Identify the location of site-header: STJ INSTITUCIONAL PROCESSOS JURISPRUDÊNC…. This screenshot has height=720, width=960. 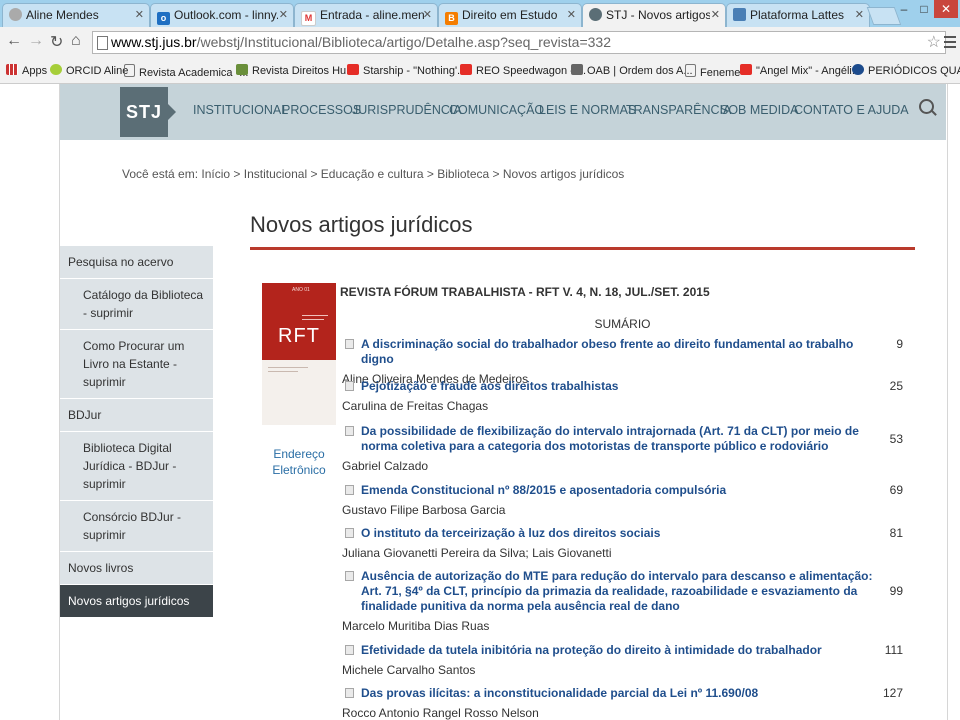
(503, 112).